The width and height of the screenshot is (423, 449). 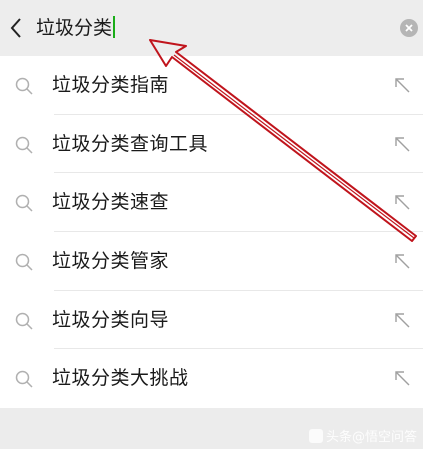 I want to click on search-input: 垃圾分类, so click(x=211, y=28).